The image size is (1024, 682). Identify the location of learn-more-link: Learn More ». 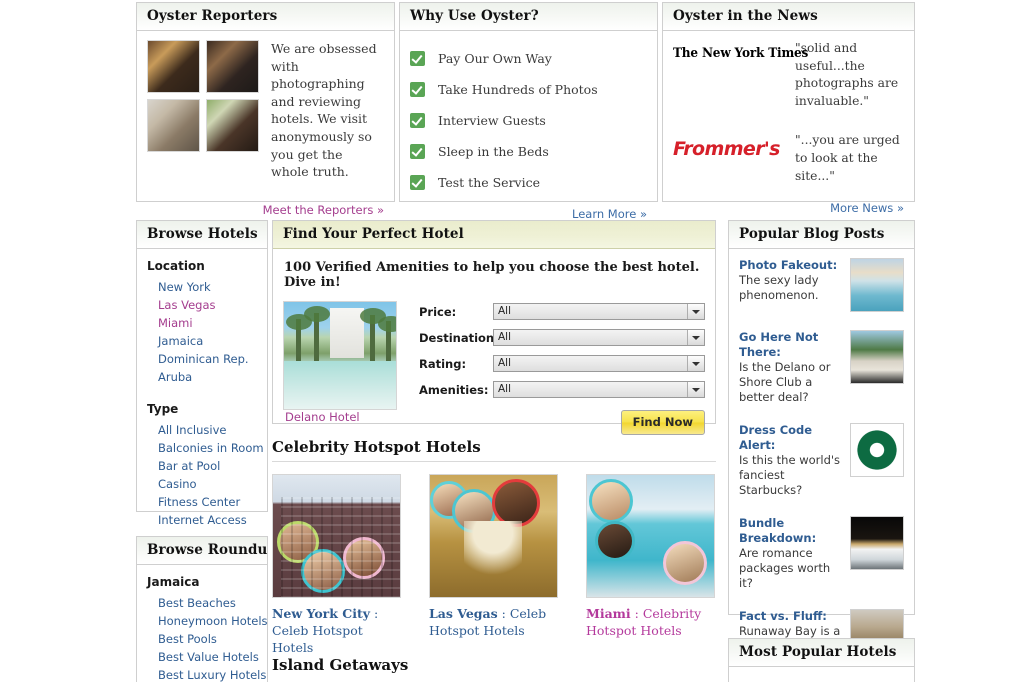
(528, 214).